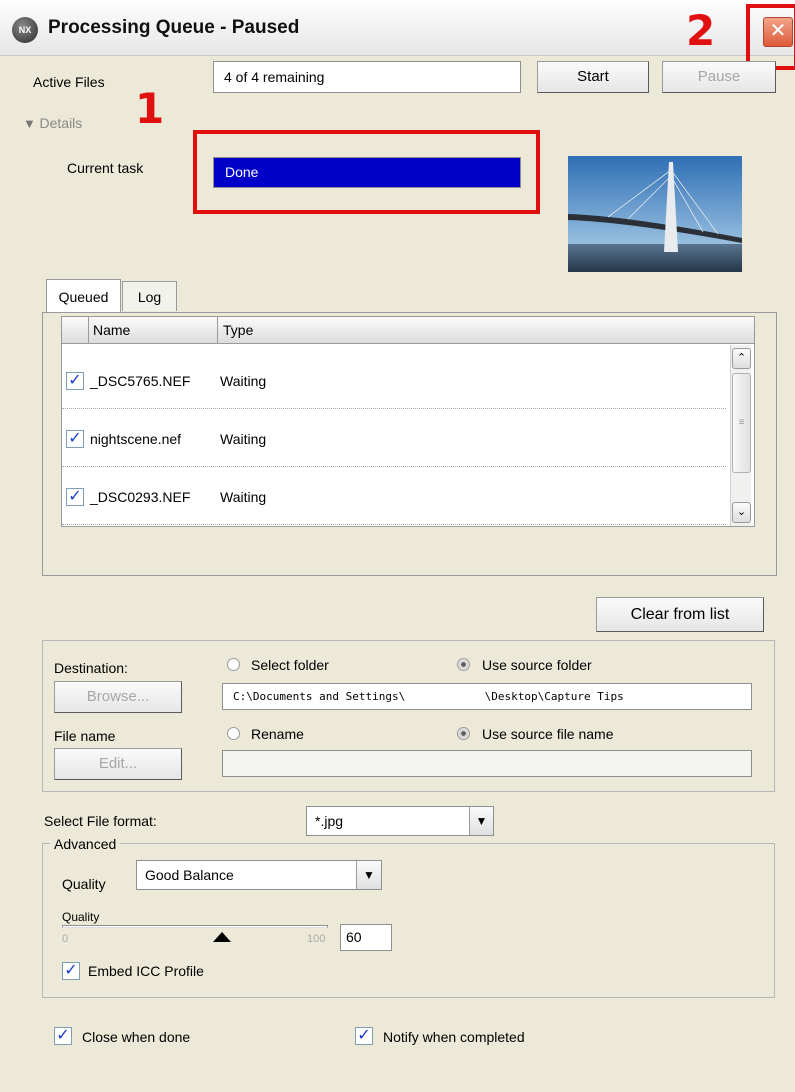 The image size is (795, 1092). I want to click on quality-value-input: 60, so click(366, 937).